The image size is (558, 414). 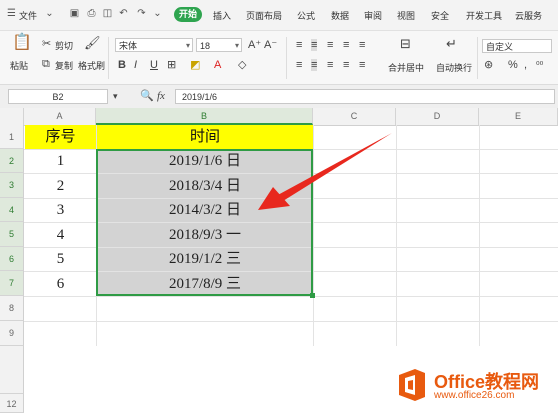 What do you see at coordinates (474, 395) in the screenshot?
I see `watermark-url: www.office26.com` at bounding box center [474, 395].